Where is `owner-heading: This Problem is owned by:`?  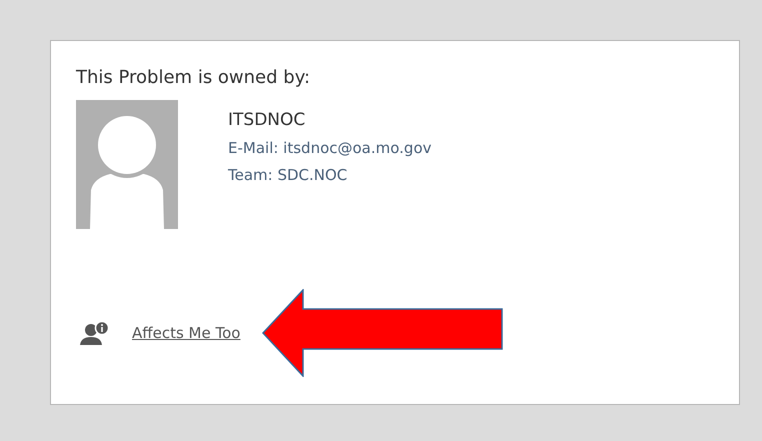
owner-heading: This Problem is owned by: is located at coordinates (194, 77).